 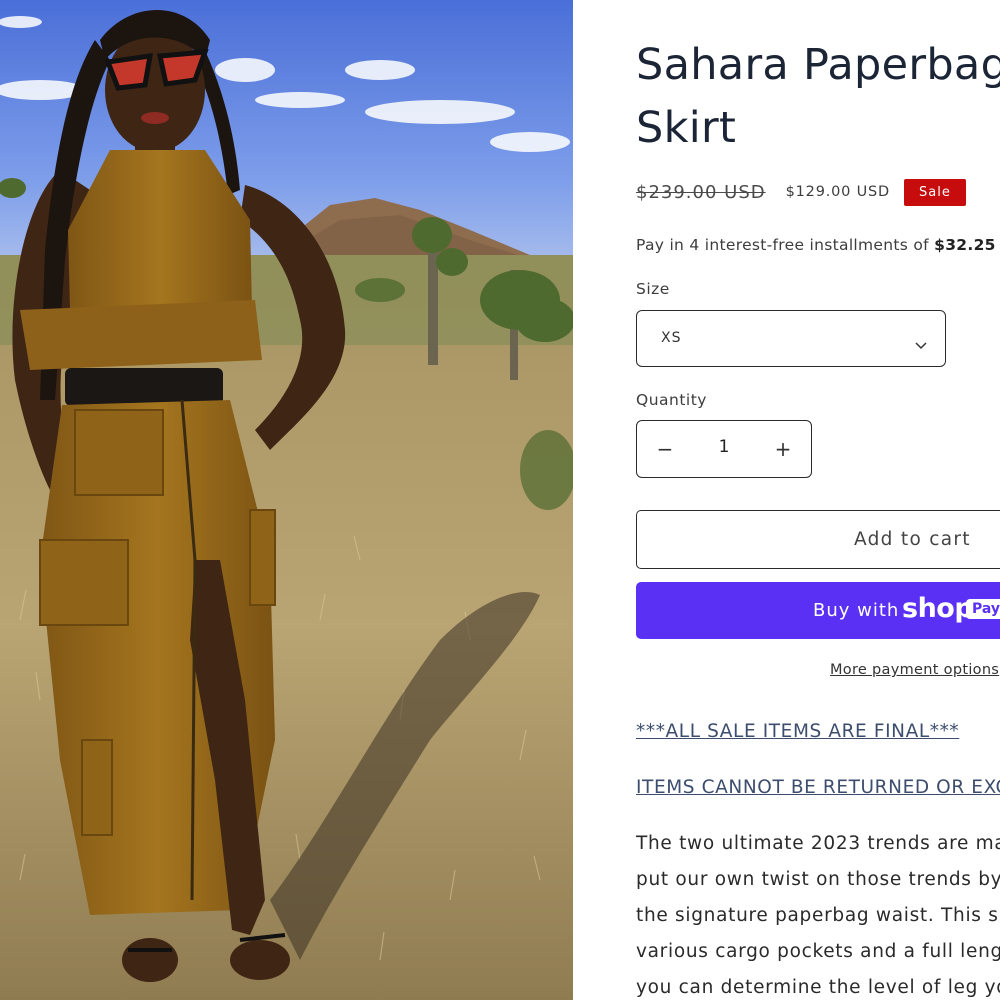 I want to click on description-line: the signature paperbag waist. This skir, so click(x=818, y=915).